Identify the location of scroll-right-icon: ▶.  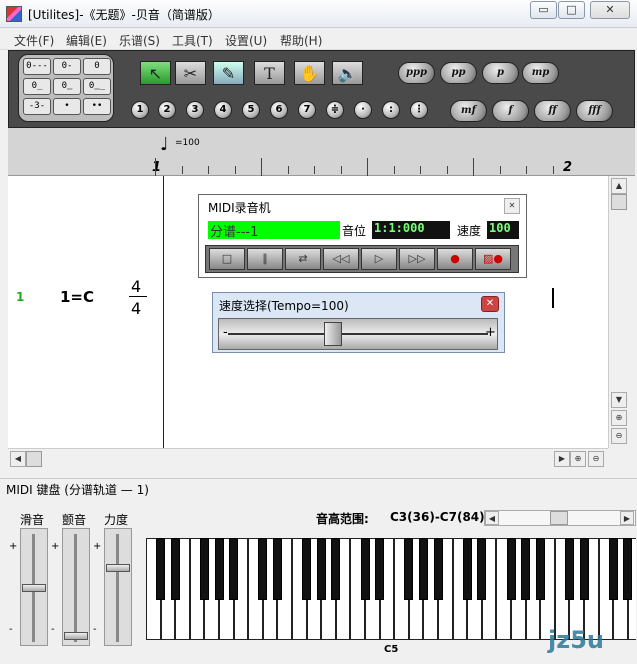
(562, 459).